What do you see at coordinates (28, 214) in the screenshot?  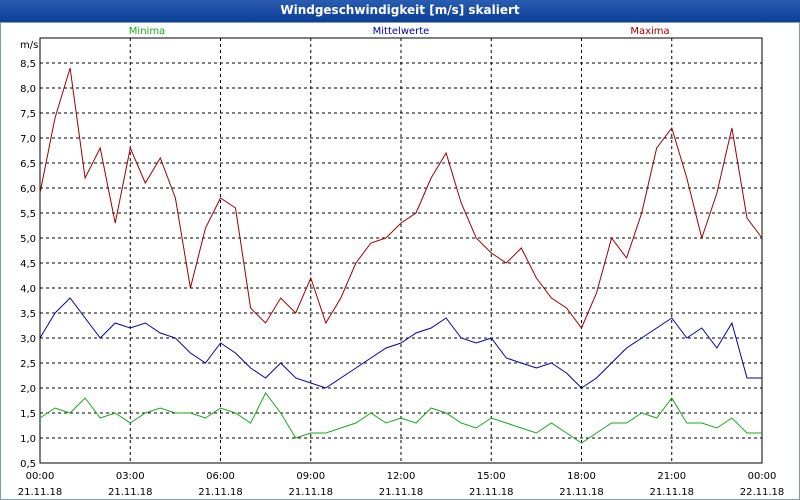 I see `y-tick-label: 5,5` at bounding box center [28, 214].